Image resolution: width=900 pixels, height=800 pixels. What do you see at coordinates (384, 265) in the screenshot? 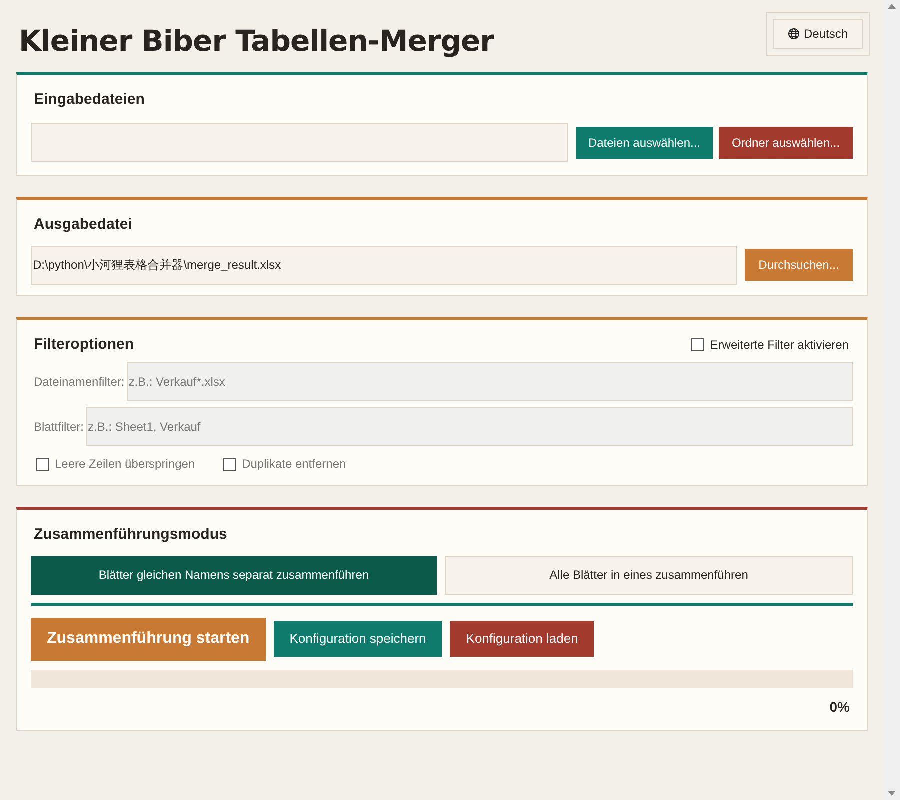
I see `output-path-field: D:\python\小河狸表格合并器\merge_result.xlsx` at bounding box center [384, 265].